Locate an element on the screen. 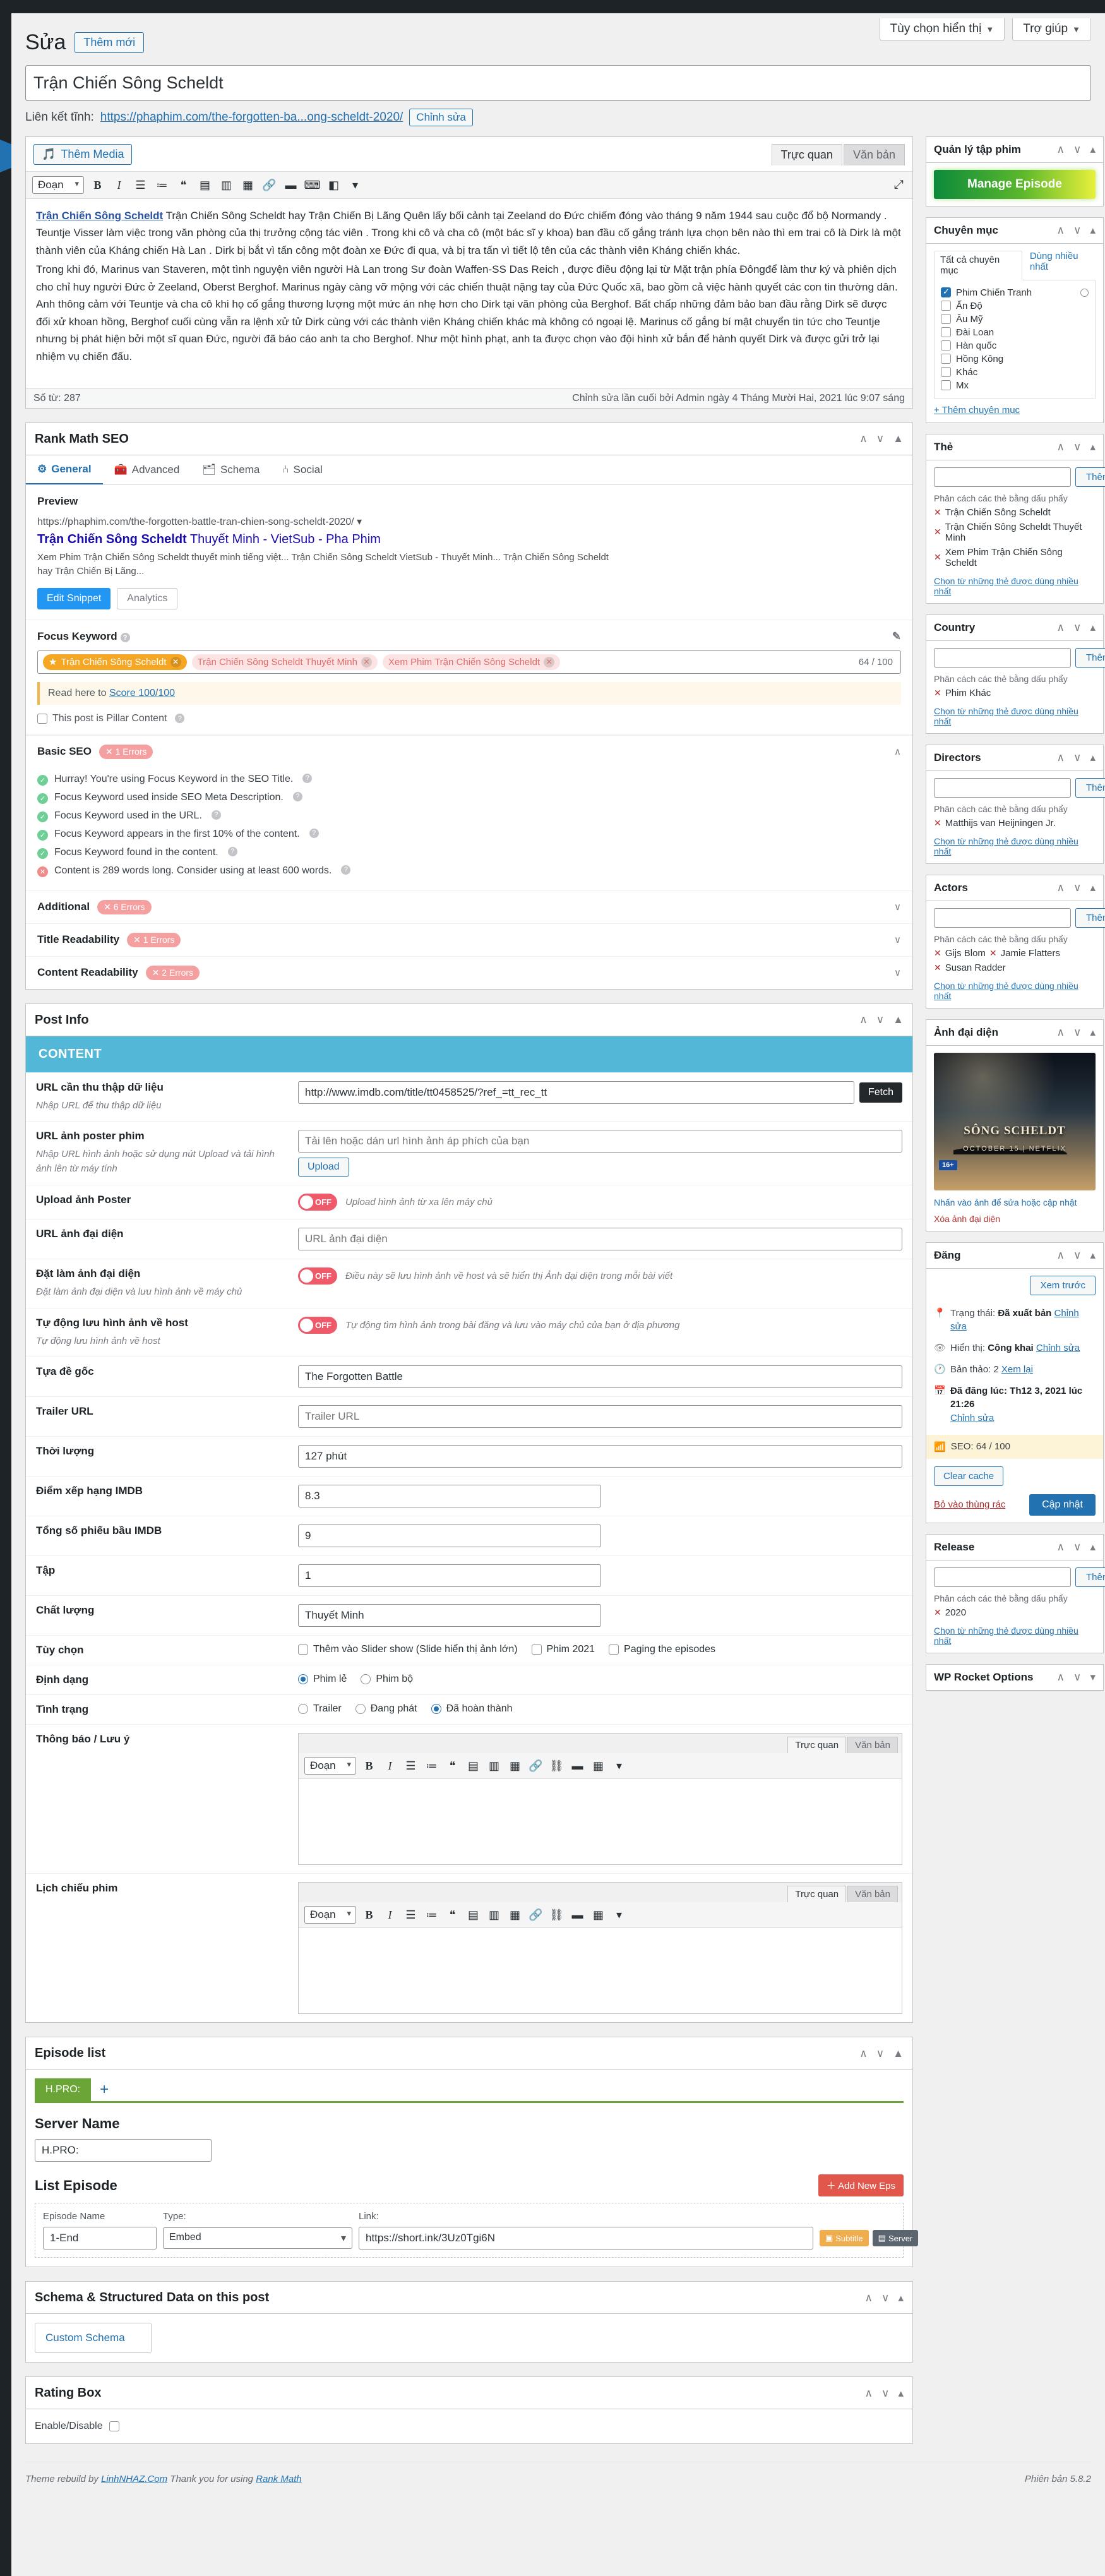 The height and width of the screenshot is (2576, 1105). option-phim-2021: Phim 2021 is located at coordinates (563, 1649).